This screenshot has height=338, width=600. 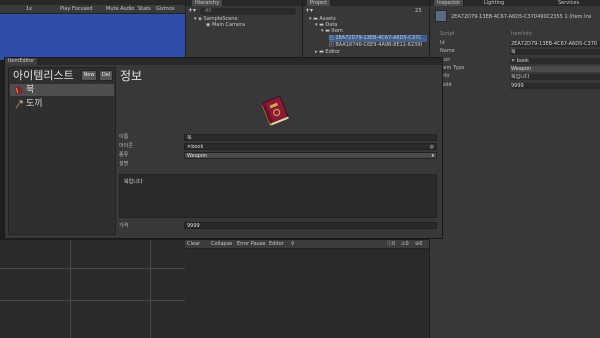 I want to click on warning-count: ⚠0, so click(x=405, y=244).